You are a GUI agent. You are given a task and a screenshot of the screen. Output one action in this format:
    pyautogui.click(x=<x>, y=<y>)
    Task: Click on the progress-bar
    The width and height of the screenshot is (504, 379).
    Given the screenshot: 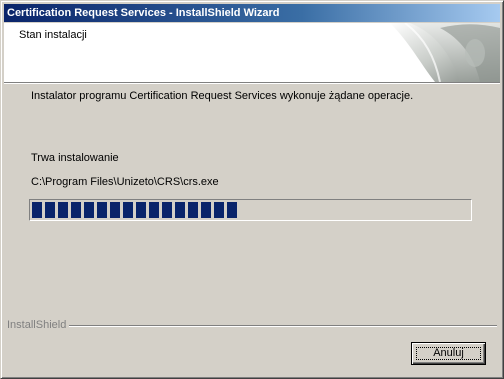 What is the action you would take?
    pyautogui.click(x=250, y=210)
    